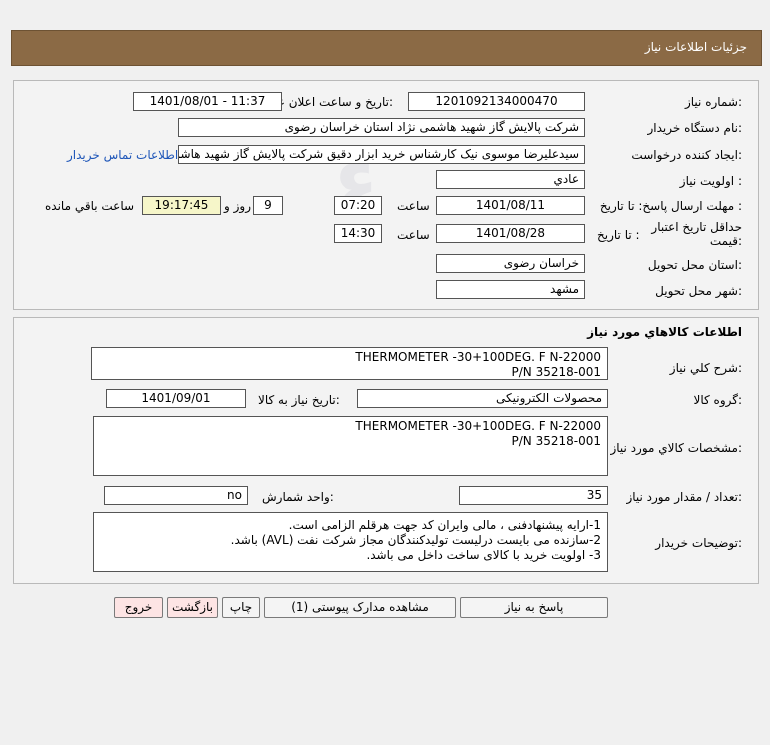  What do you see at coordinates (696, 227) in the screenshot?
I see `validity-label-line-1: حداقل تاریخ اعتبار` at bounding box center [696, 227].